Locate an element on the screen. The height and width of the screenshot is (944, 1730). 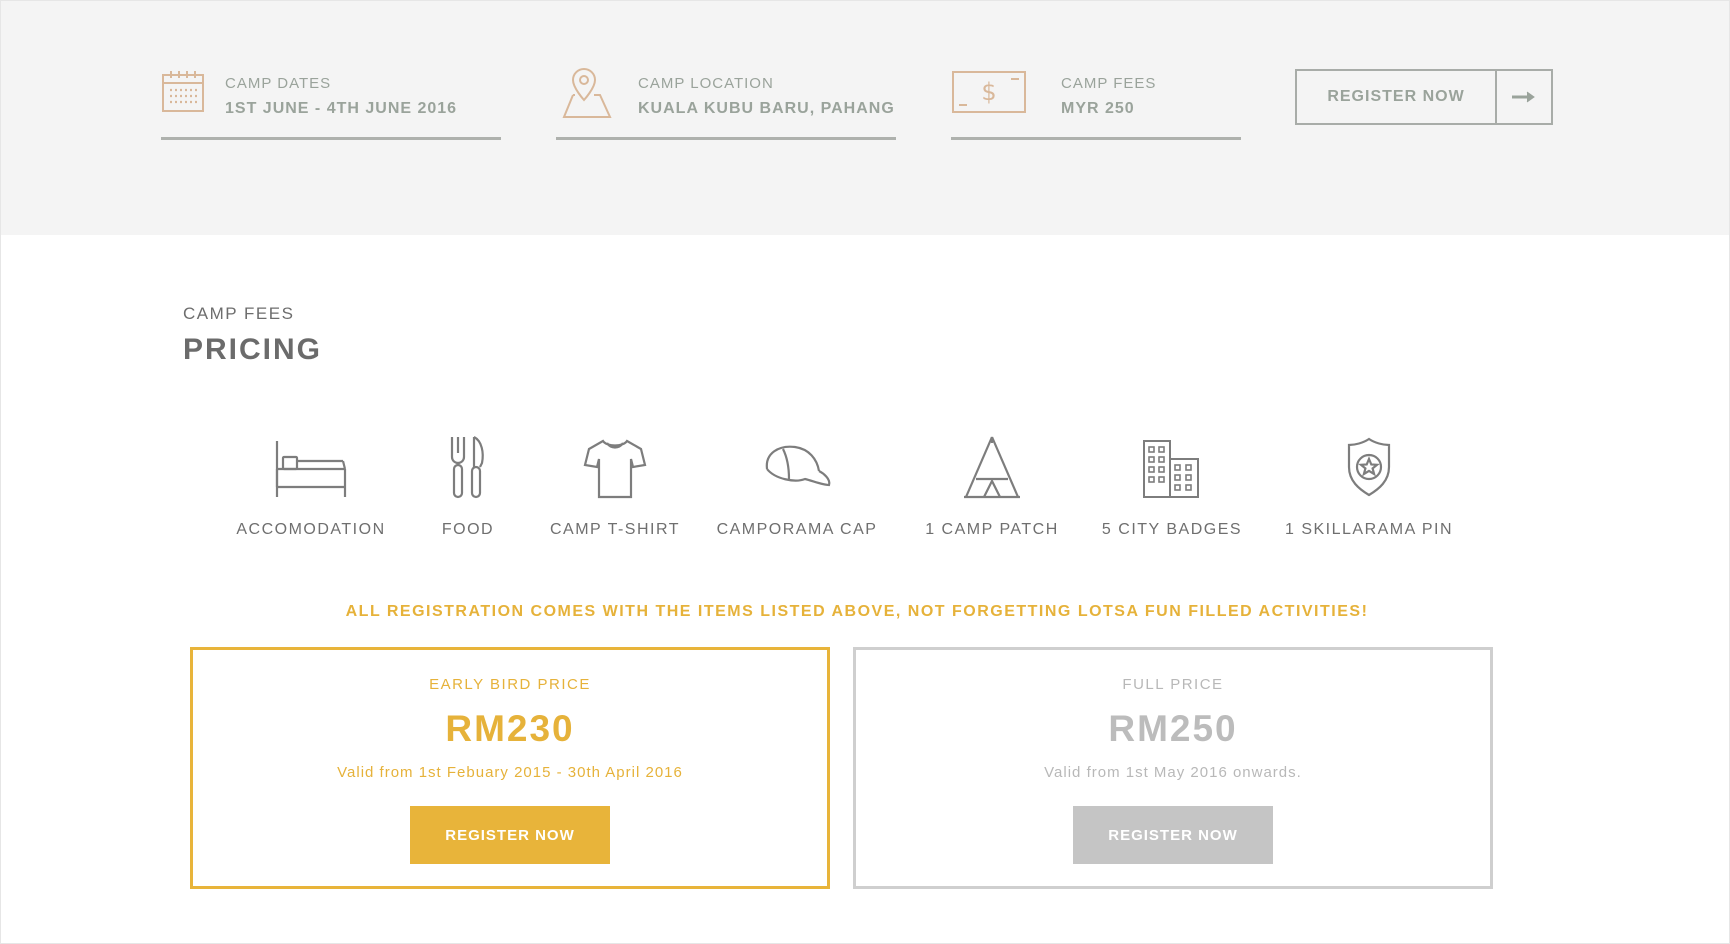
price-amount: RM250 is located at coordinates (1173, 728).